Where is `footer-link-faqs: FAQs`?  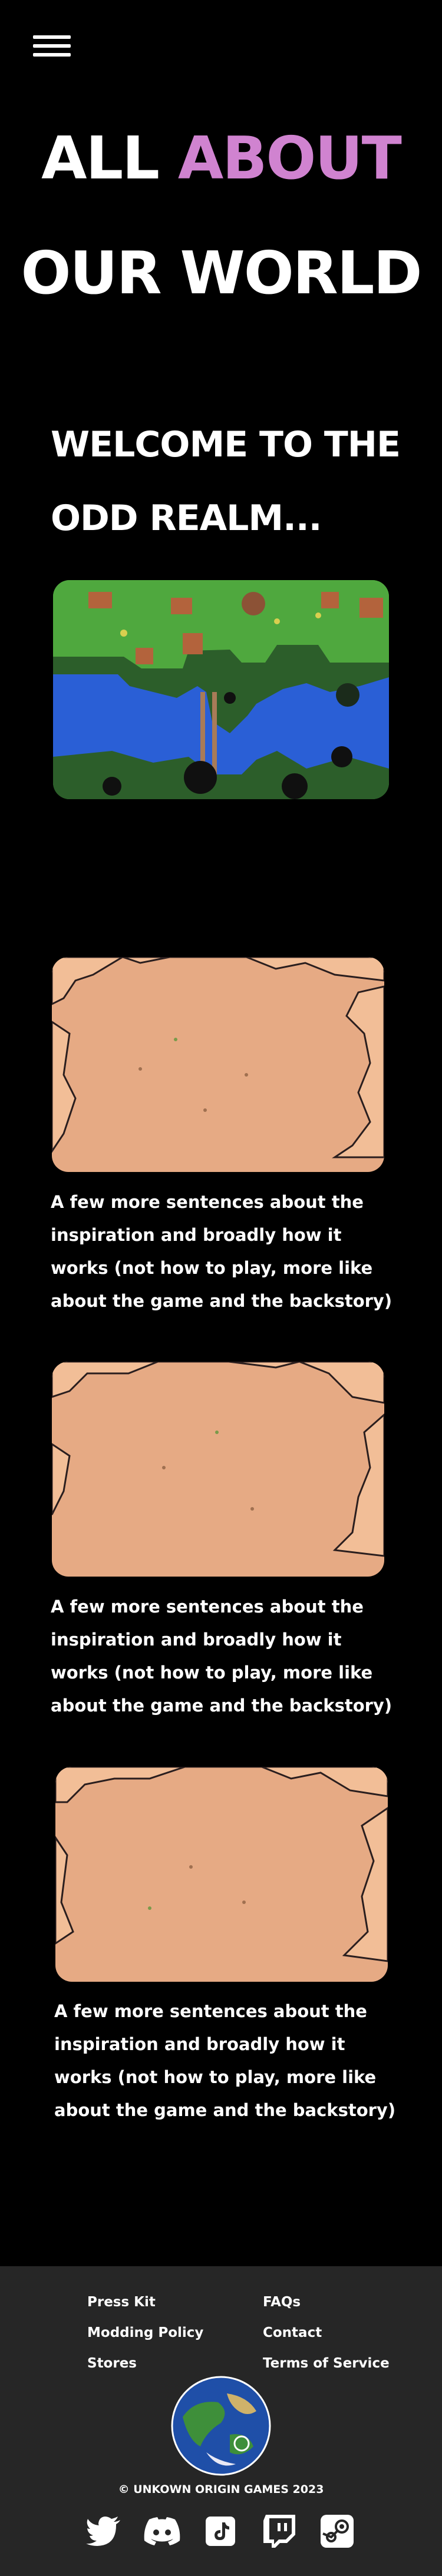 footer-link-faqs: FAQs is located at coordinates (282, 2302).